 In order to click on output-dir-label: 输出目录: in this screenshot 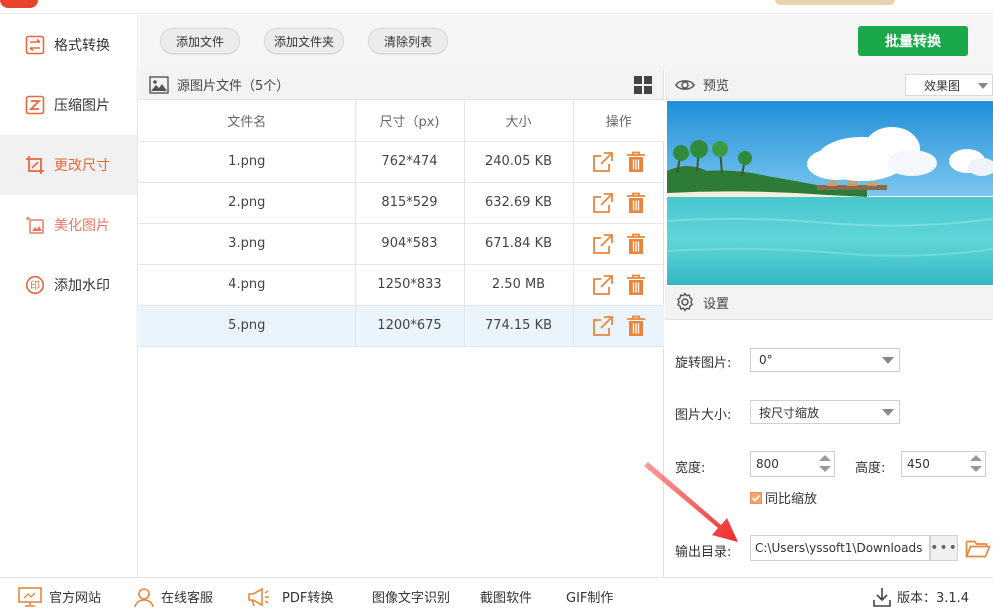, I will do `click(703, 552)`.